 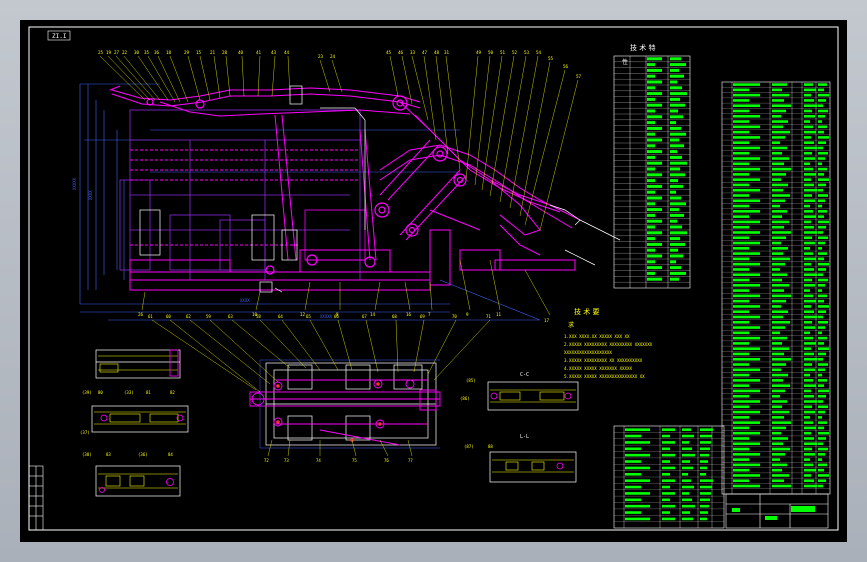 I want to click on tech-table-title: 技 术 特, so click(x=642, y=47).